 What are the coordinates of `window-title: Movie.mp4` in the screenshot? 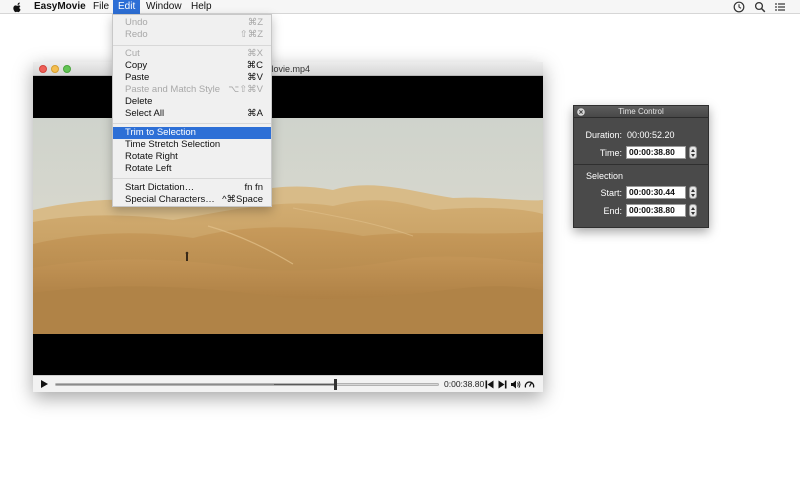 It's located at (287, 69).